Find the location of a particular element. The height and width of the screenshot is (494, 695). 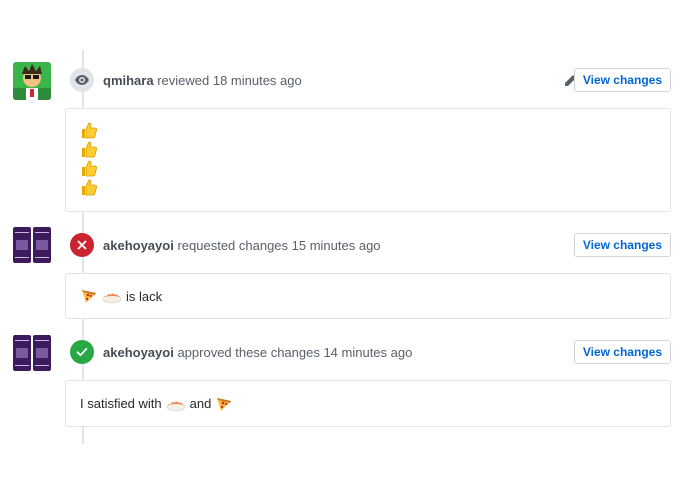

review-action: approved these changes 14 minutes ago is located at coordinates (295, 352).